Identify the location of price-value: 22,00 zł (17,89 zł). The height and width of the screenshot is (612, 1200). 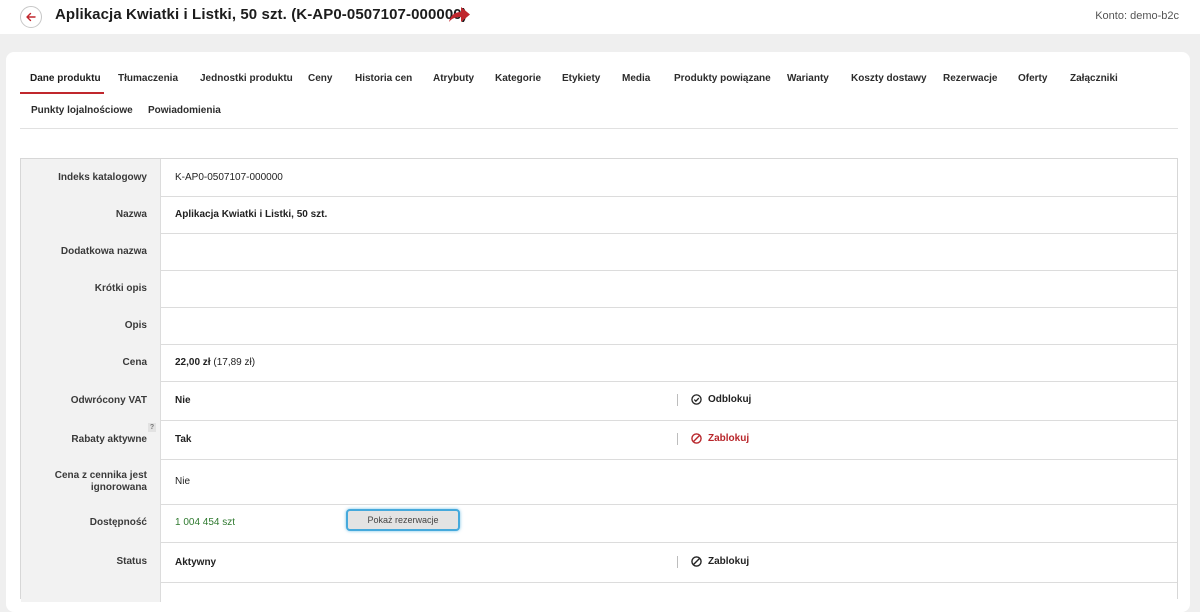
(215, 362).